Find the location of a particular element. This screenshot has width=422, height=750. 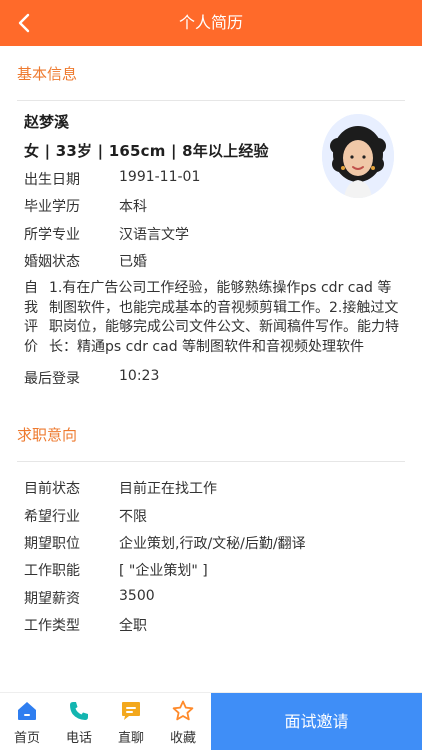

tab-phone: 电话 is located at coordinates (79, 721).